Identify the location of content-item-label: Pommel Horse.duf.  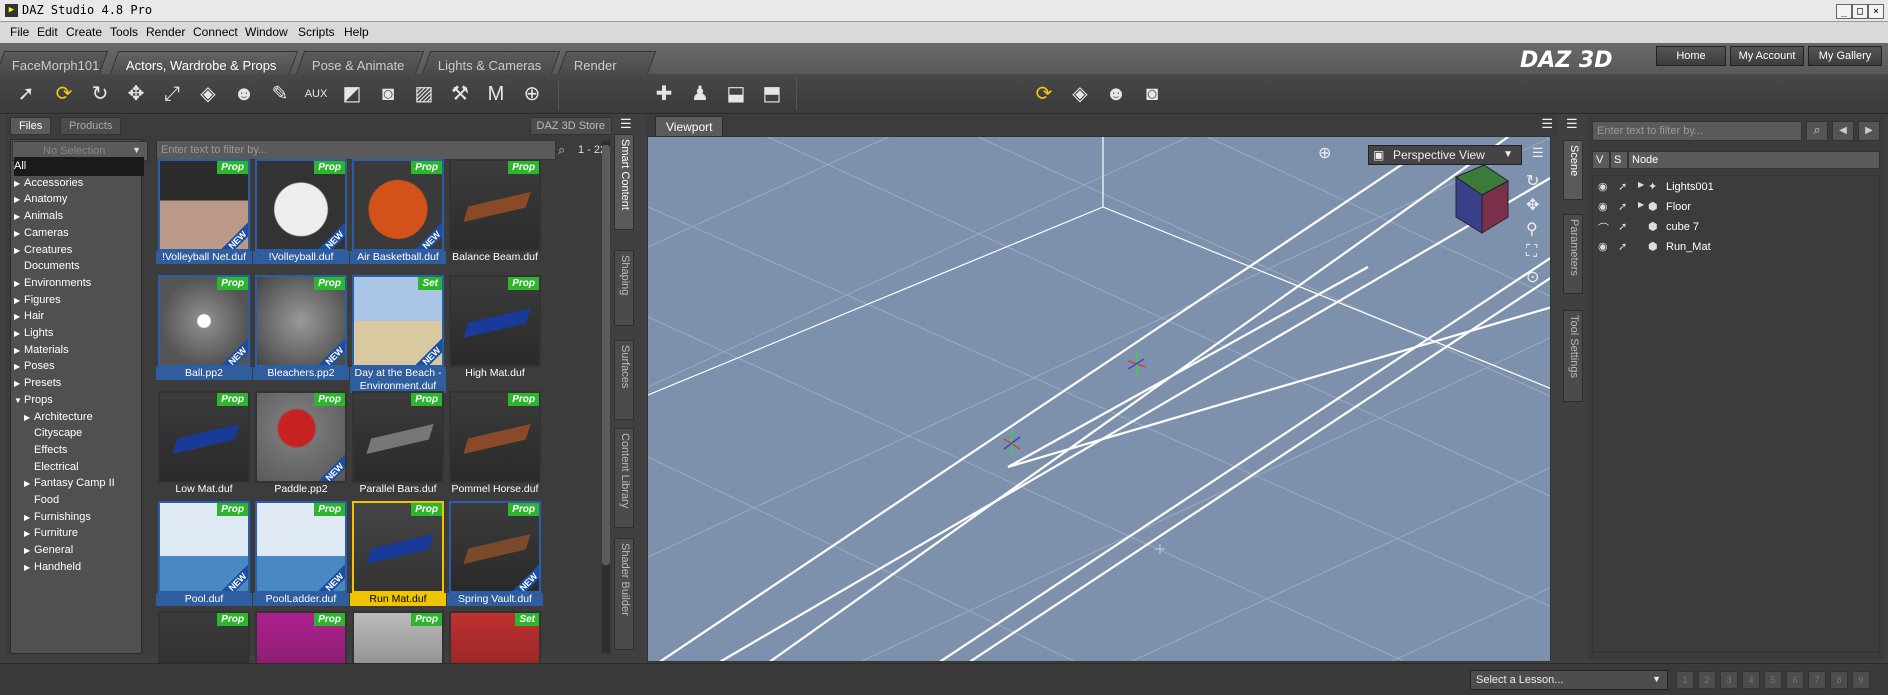
(495, 489).